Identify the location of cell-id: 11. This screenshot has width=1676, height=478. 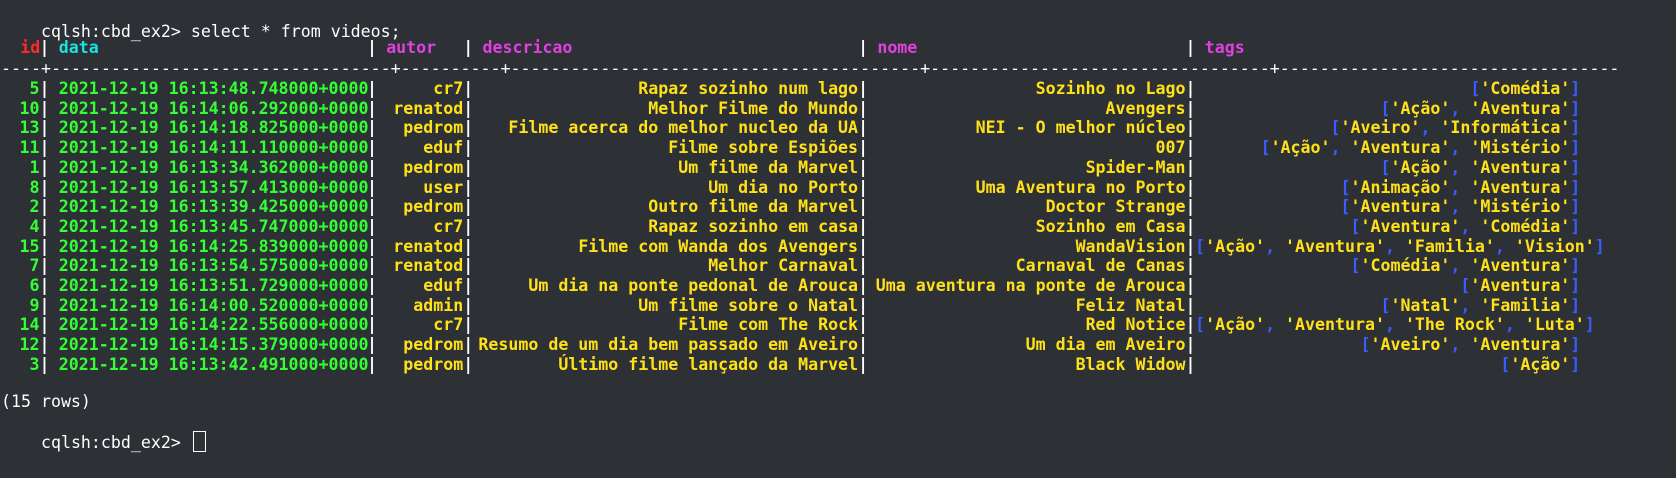
(29, 148).